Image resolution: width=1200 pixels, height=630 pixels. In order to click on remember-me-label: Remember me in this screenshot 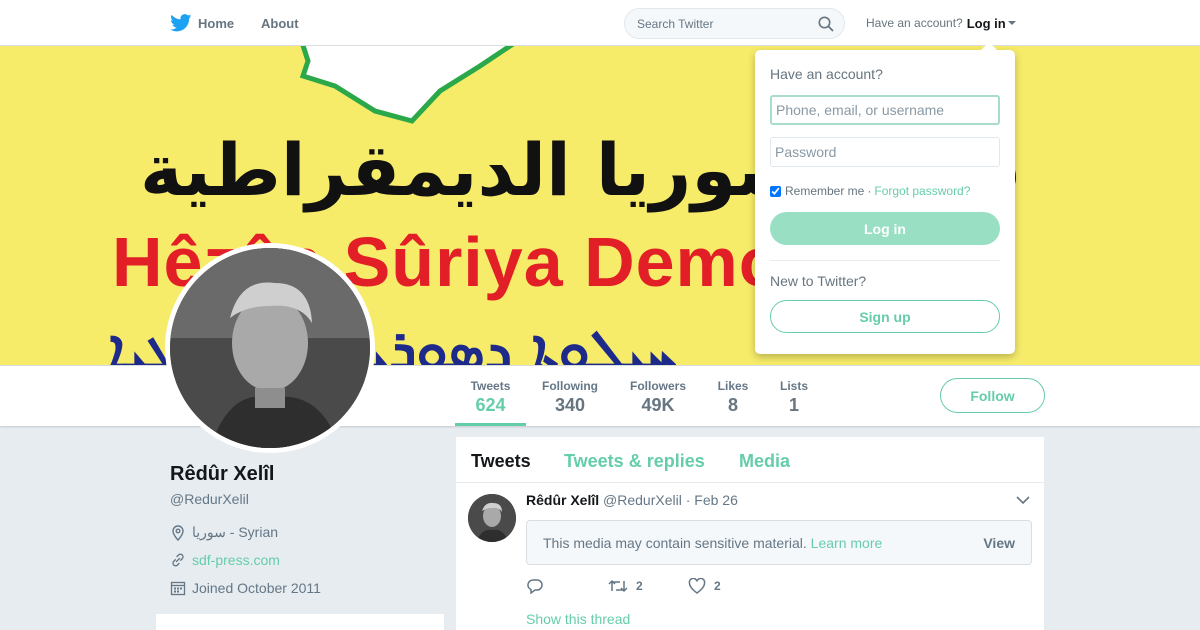, I will do `click(824, 191)`.